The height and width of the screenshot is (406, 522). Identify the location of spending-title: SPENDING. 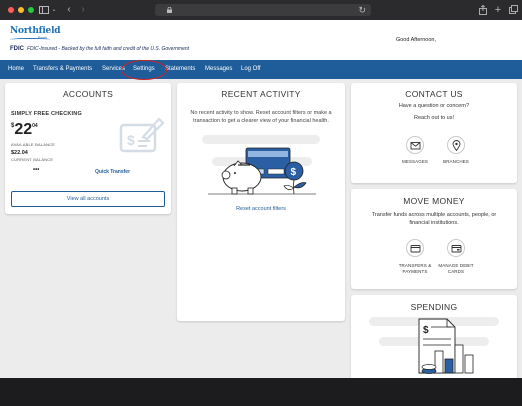
(434, 307).